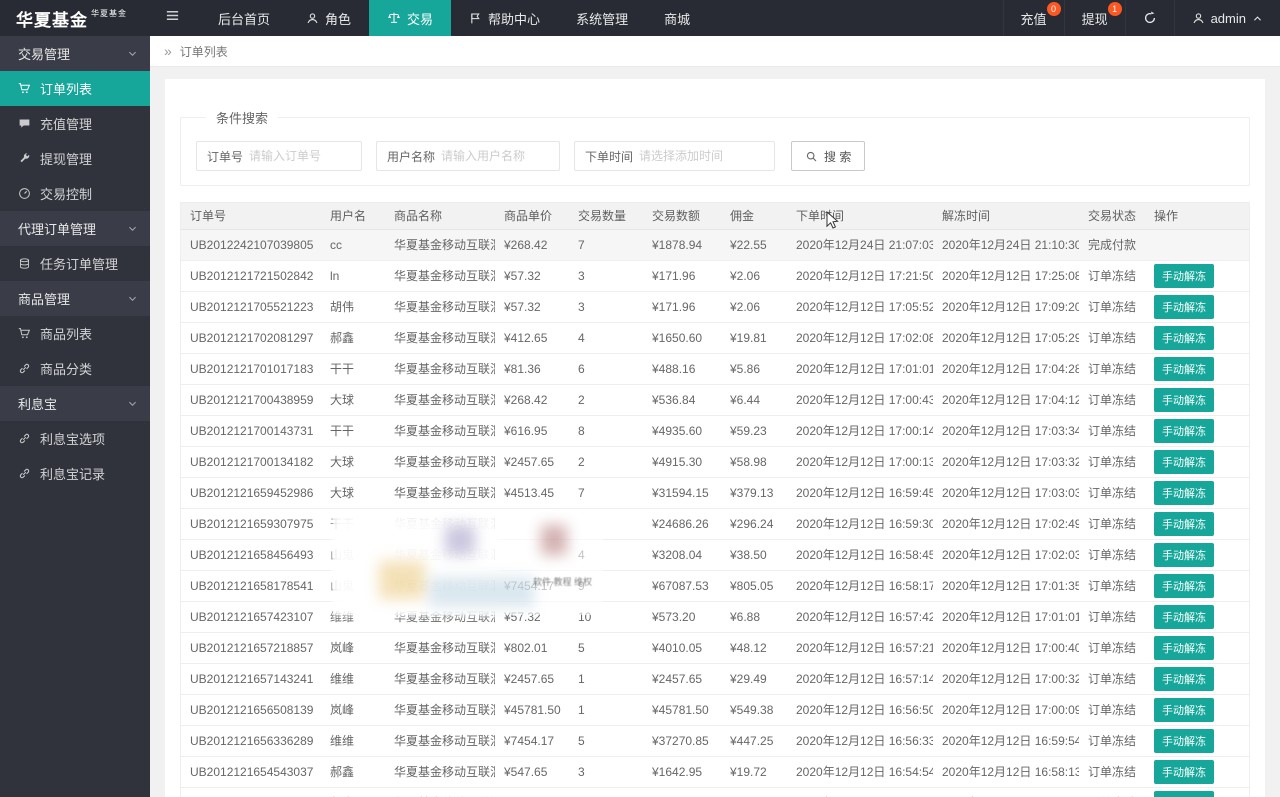  I want to click on cell-user: 维维, so click(353, 741).